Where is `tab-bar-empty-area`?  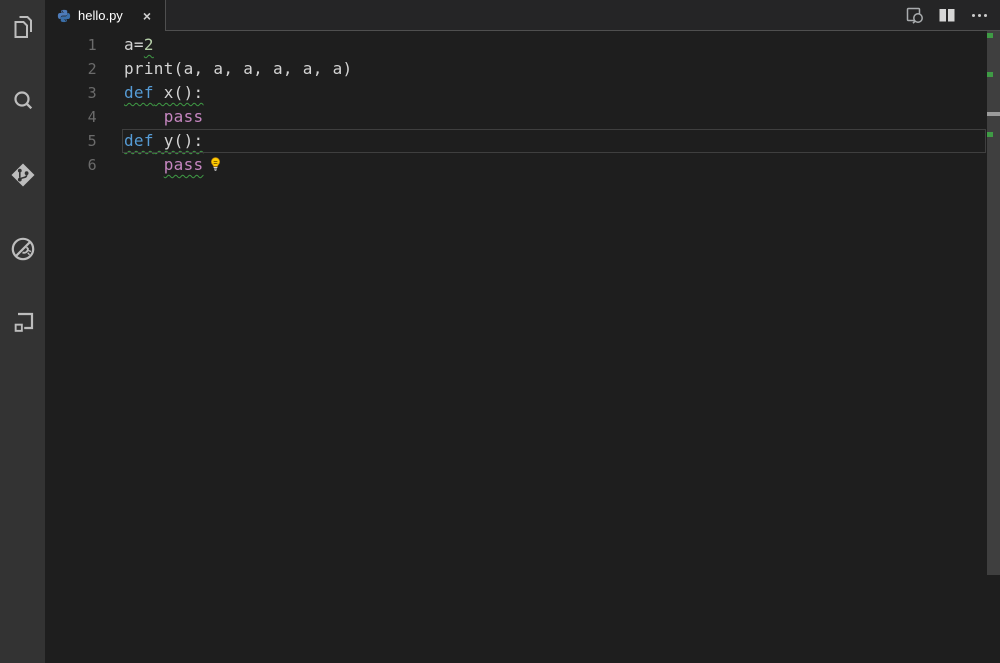
tab-bar-empty-area is located at coordinates (582, 15).